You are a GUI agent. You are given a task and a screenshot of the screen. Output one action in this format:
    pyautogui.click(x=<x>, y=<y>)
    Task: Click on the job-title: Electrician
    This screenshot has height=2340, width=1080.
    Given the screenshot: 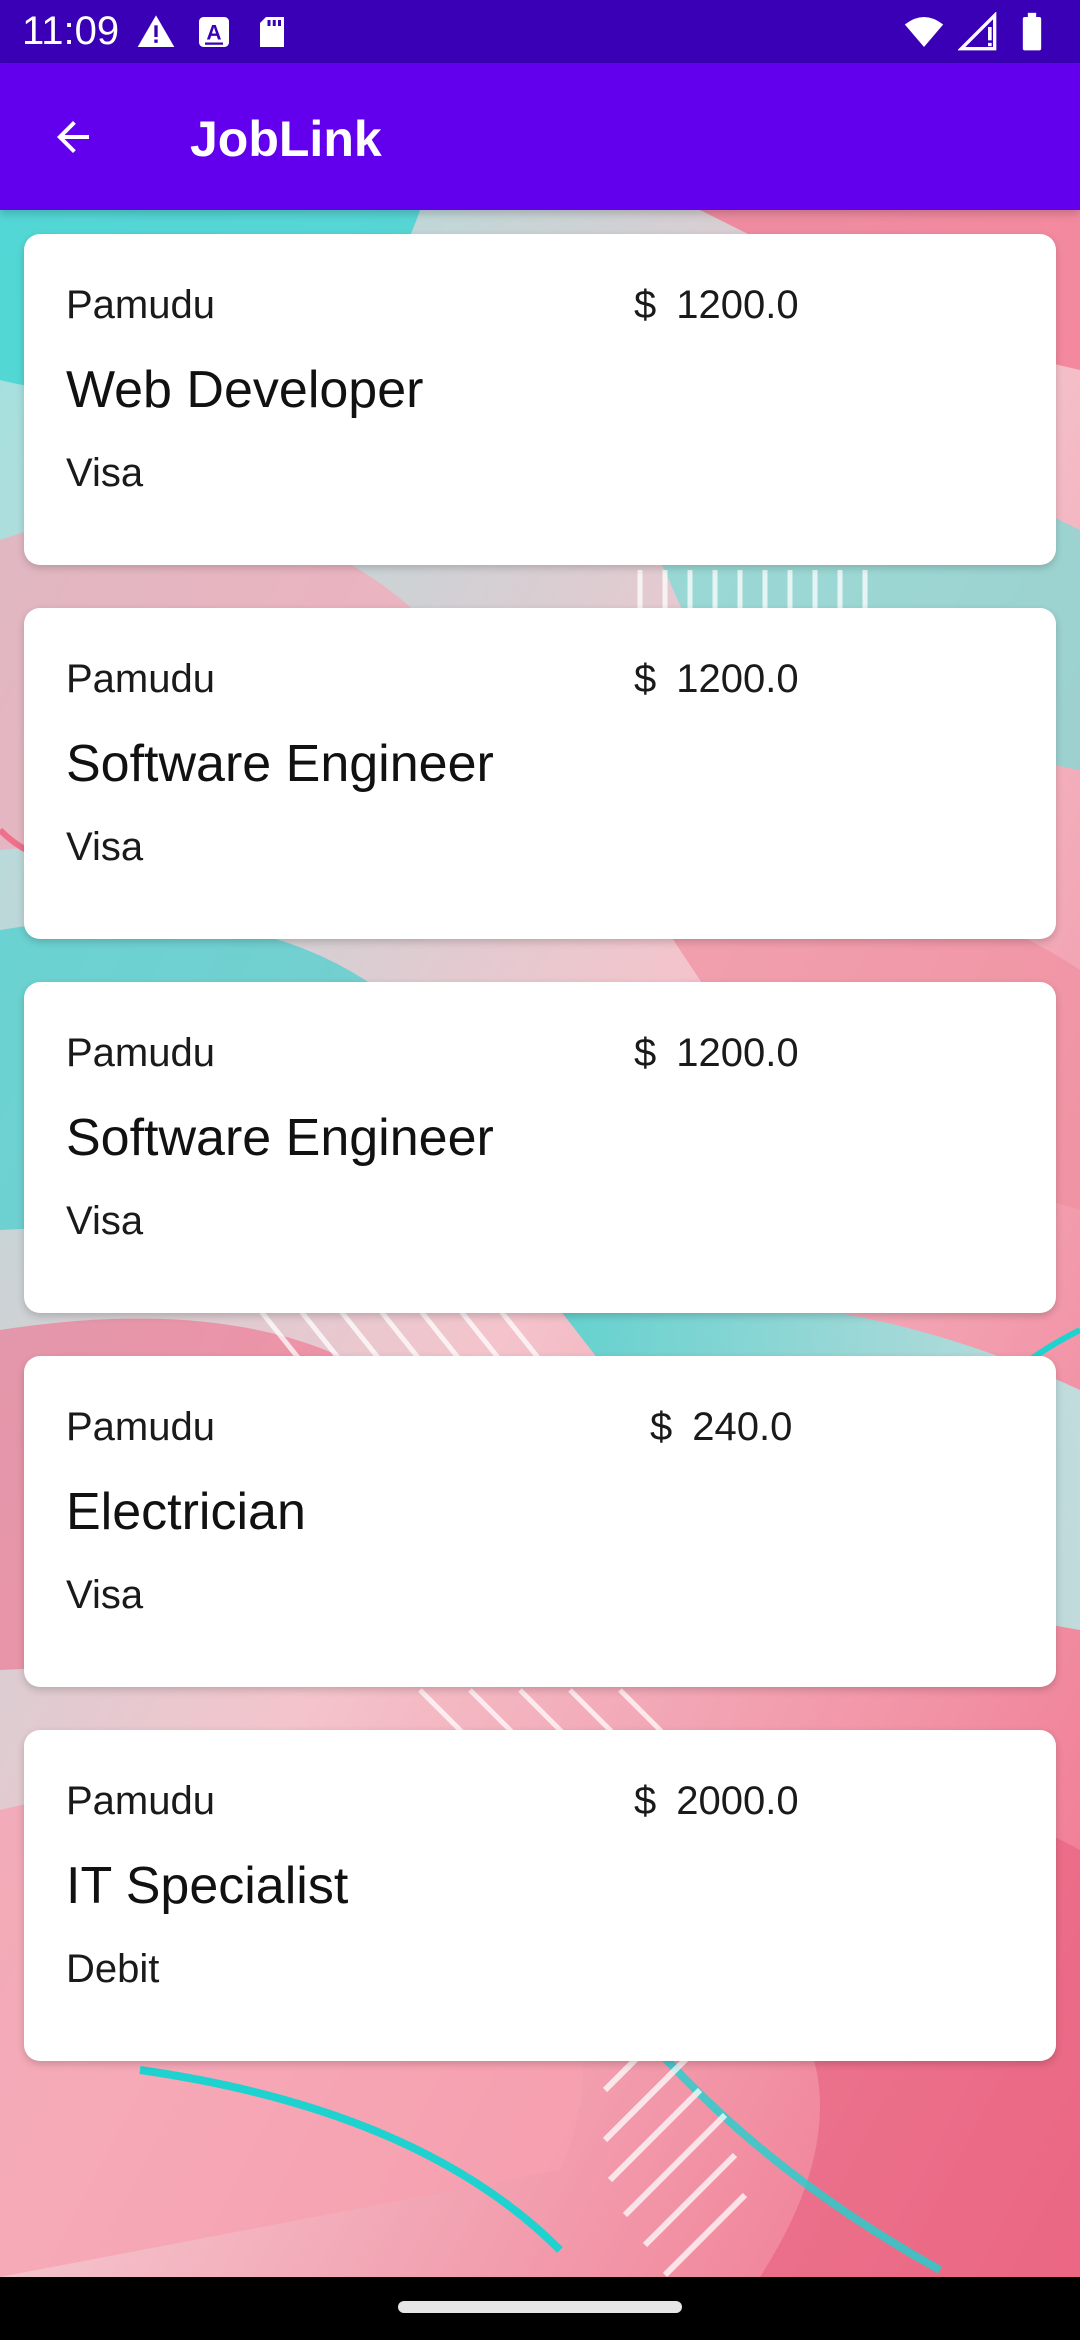 What is the action you would take?
    pyautogui.click(x=186, y=1512)
    